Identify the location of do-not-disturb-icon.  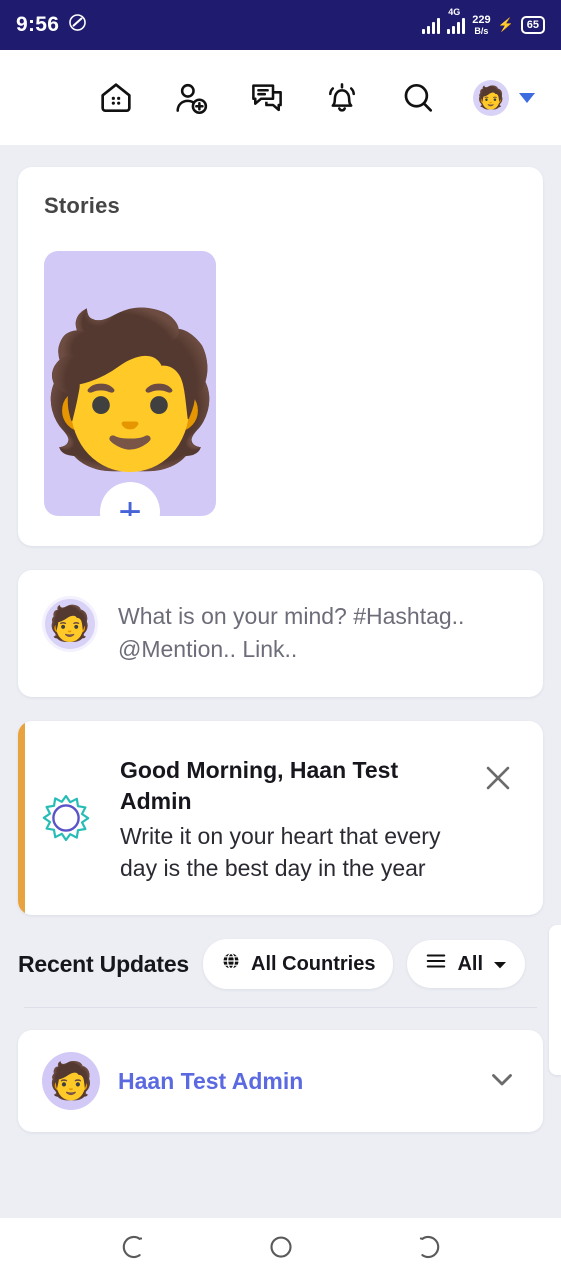
(77, 25).